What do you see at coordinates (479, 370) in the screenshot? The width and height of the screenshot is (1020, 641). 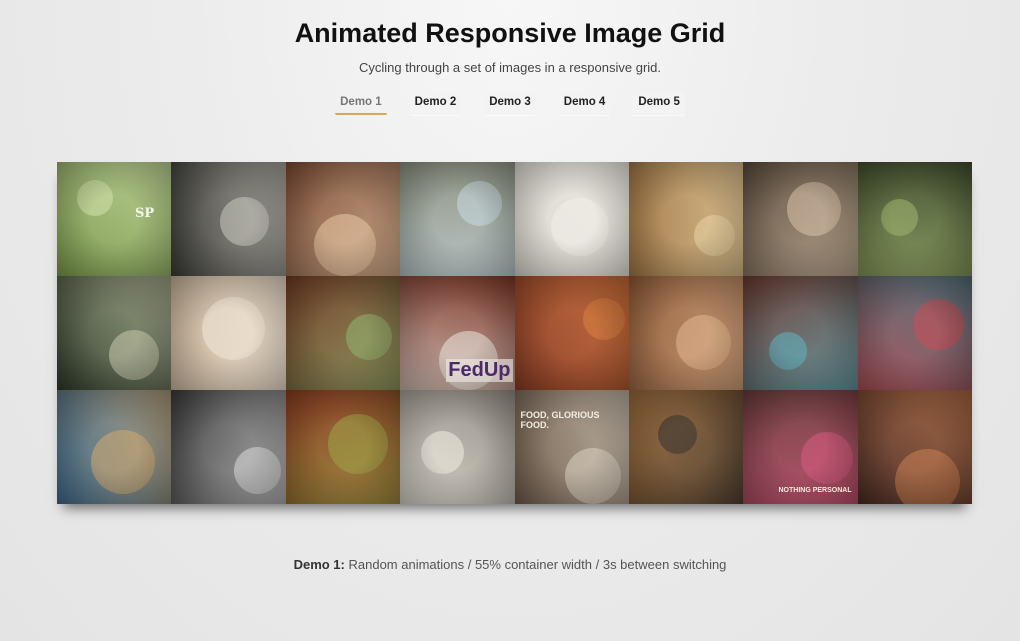 I see `photo-overlay-text: FedUp` at bounding box center [479, 370].